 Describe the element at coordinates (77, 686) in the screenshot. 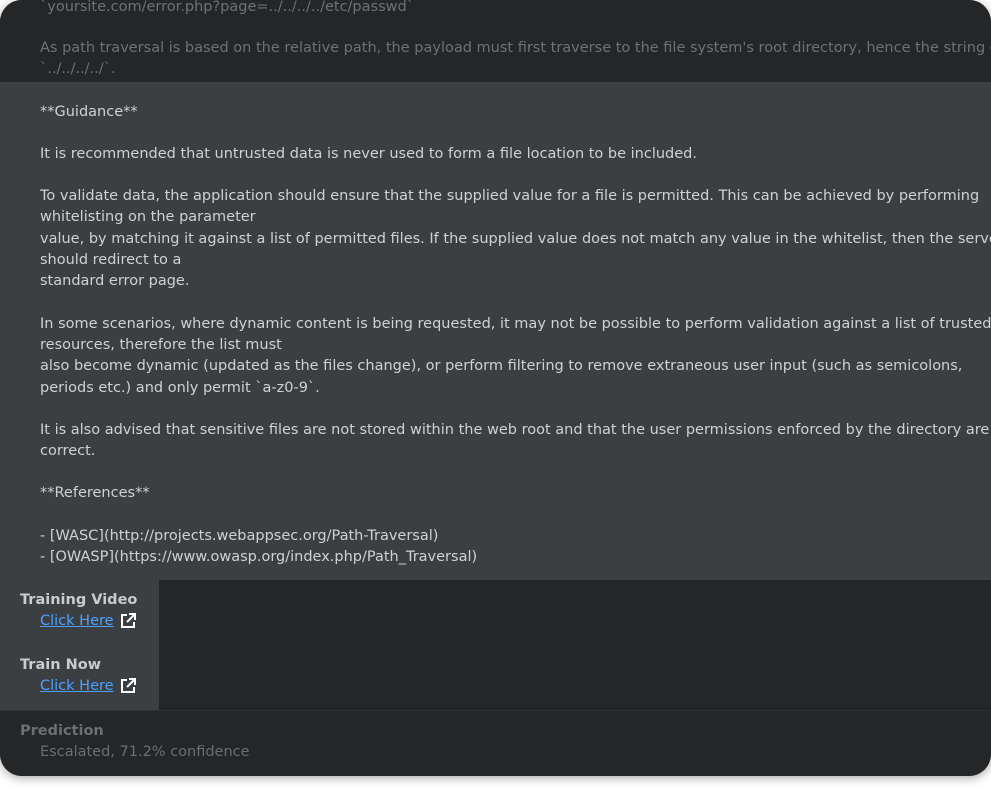

I see `train-now-link: Click Here` at that location.